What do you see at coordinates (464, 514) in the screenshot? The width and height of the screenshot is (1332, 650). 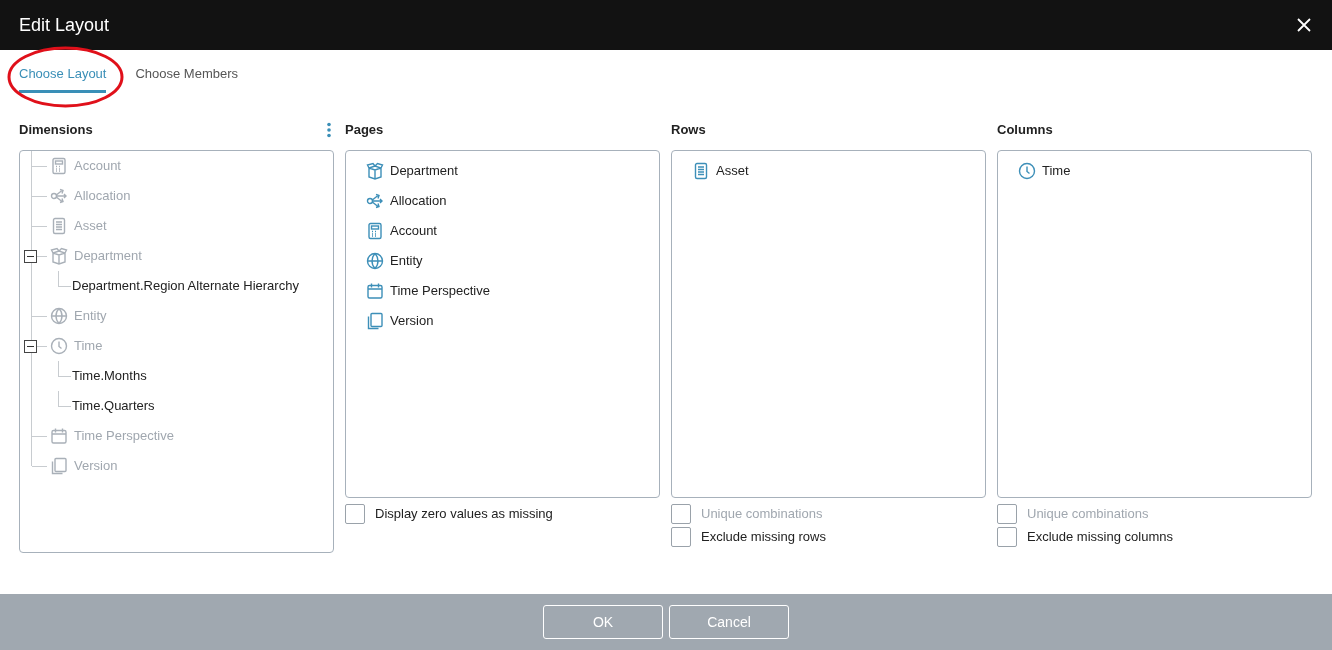 I see `checkbox-label: Display zero values as missing` at bounding box center [464, 514].